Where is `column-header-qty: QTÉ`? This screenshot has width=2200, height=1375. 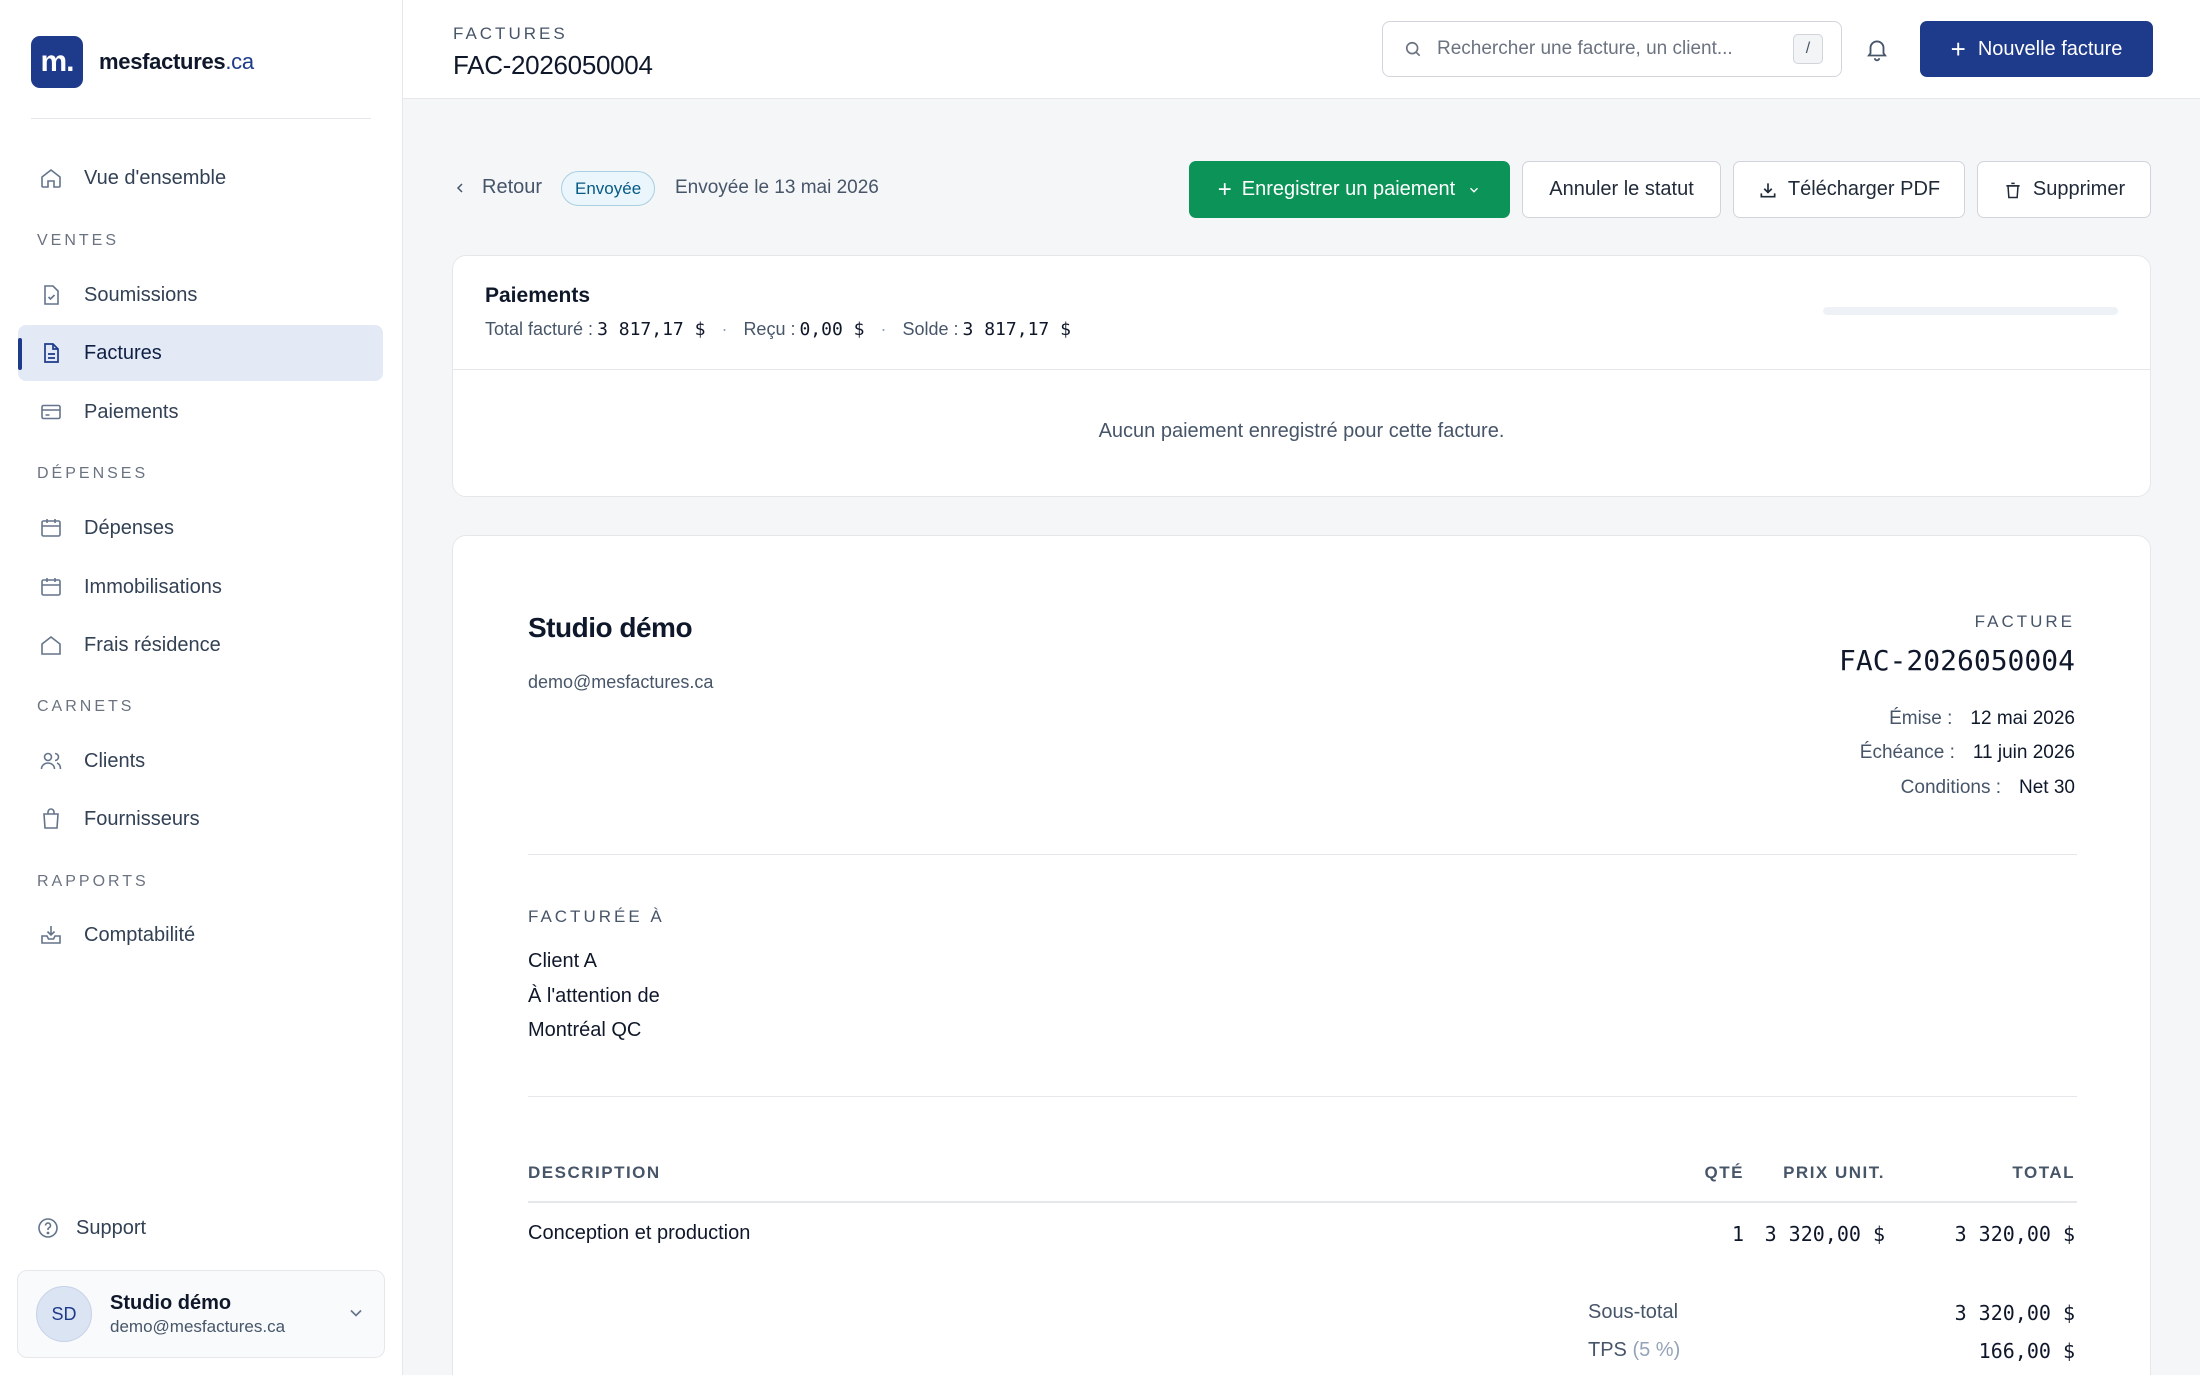
column-header-qty: QTÉ is located at coordinates (1724, 1172).